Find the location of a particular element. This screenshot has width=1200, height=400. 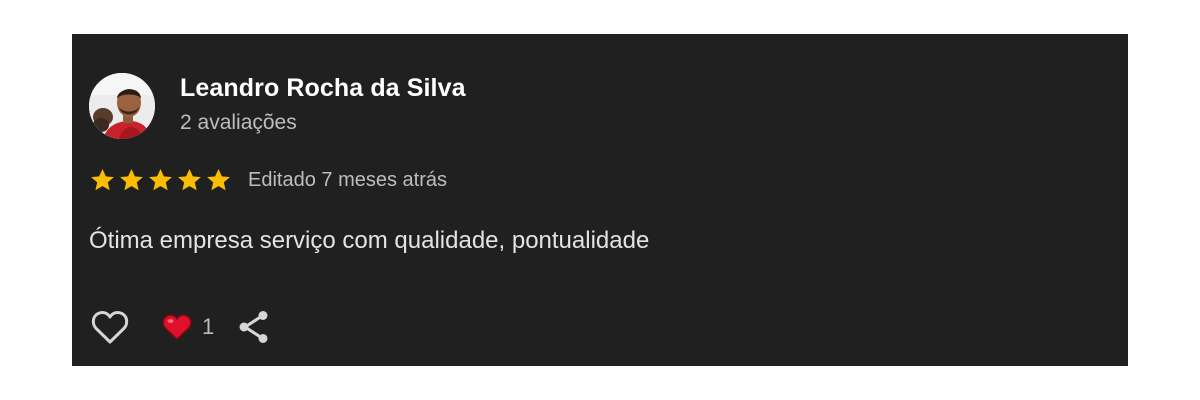

like-button is located at coordinates (110, 327).